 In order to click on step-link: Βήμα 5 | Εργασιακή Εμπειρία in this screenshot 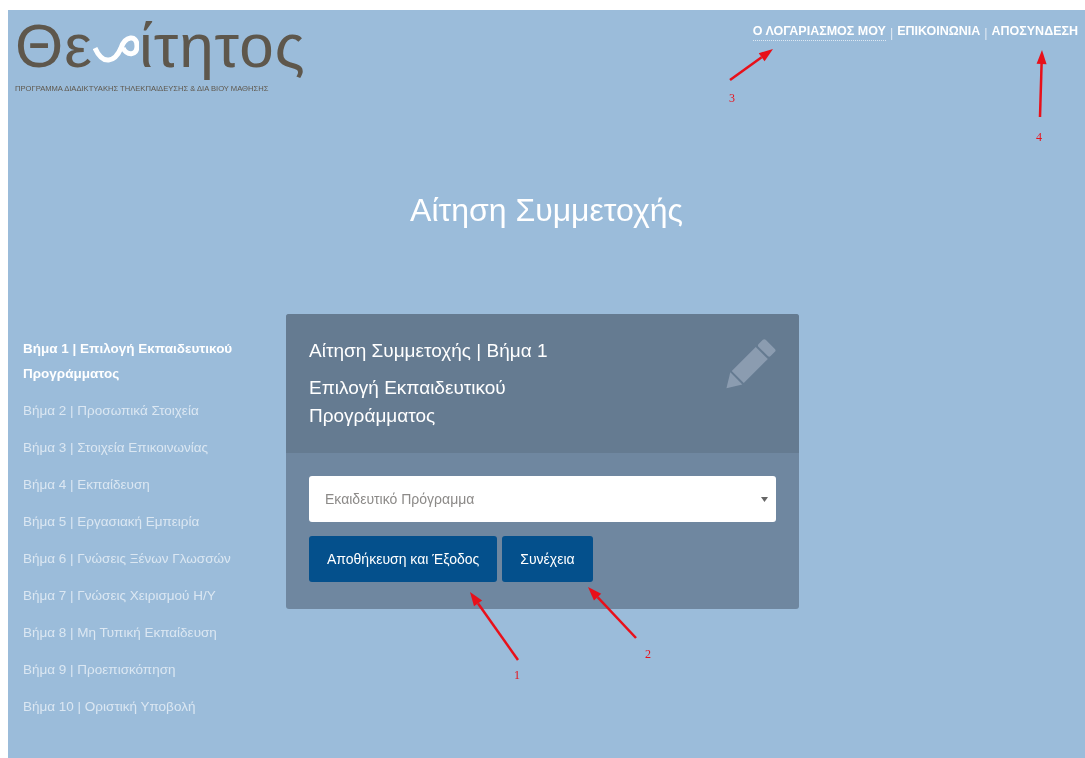, I will do `click(150, 527)`.